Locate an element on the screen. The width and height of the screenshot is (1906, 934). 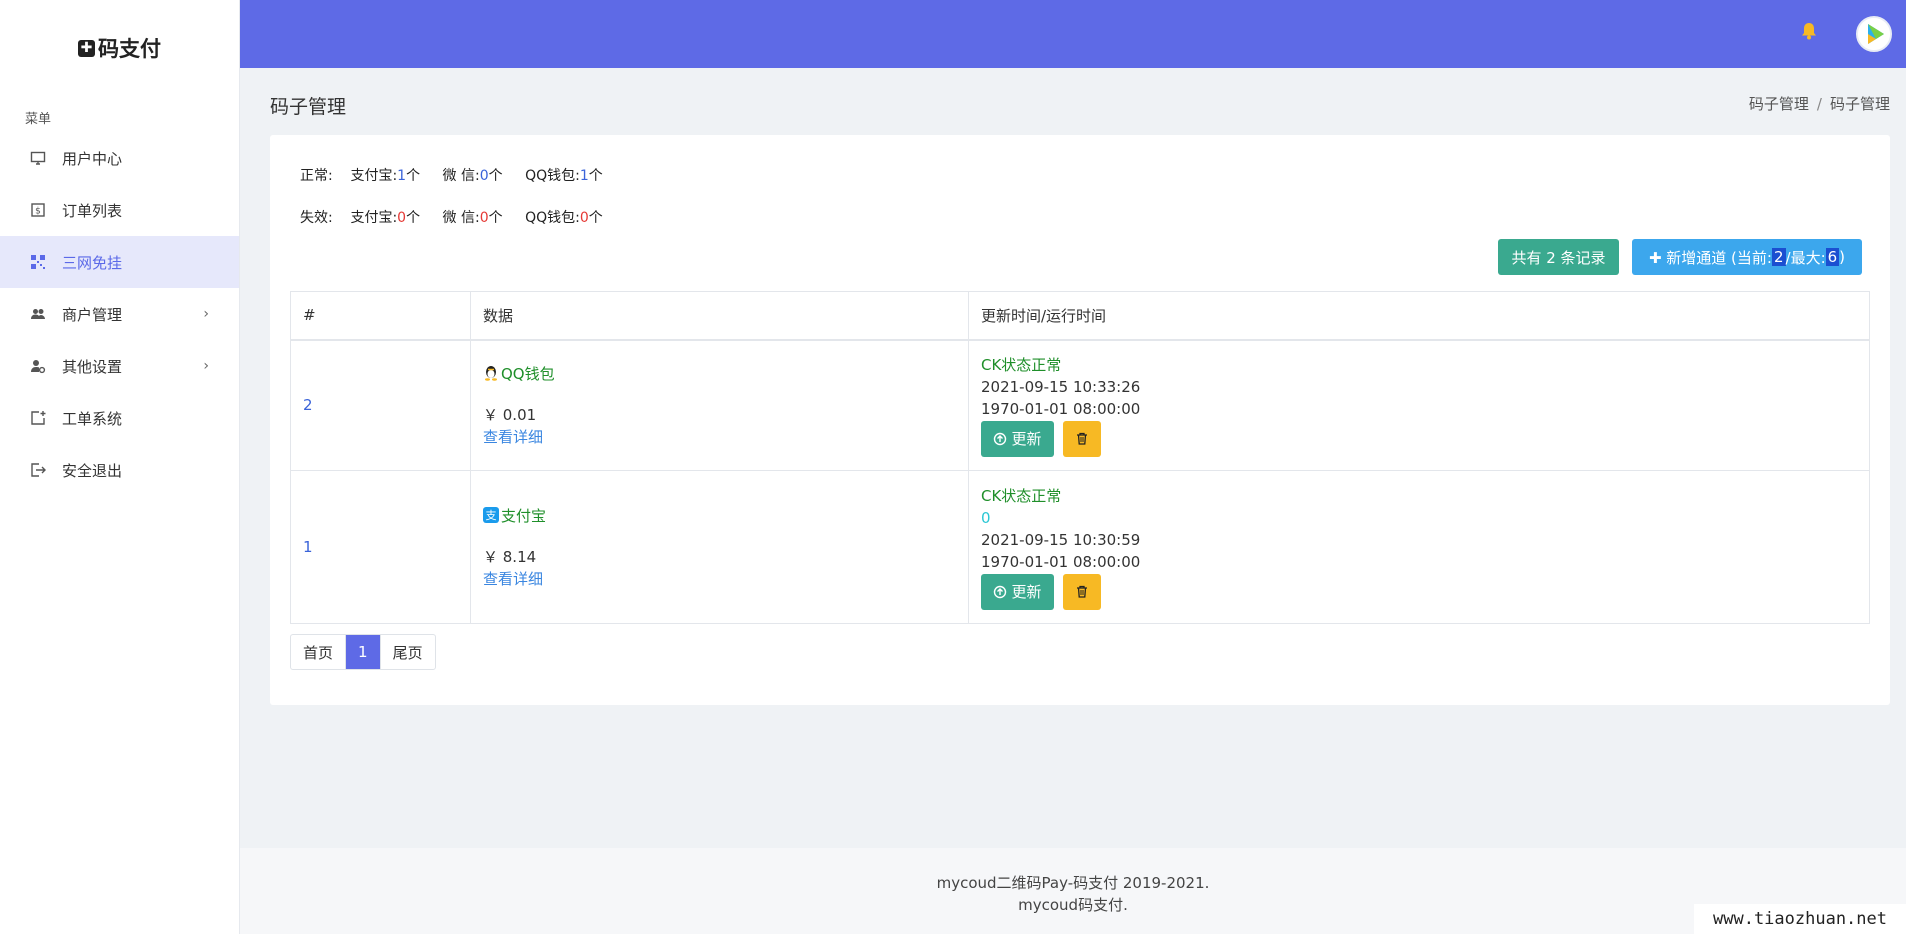
alipay-icon: 支 is located at coordinates (491, 515).